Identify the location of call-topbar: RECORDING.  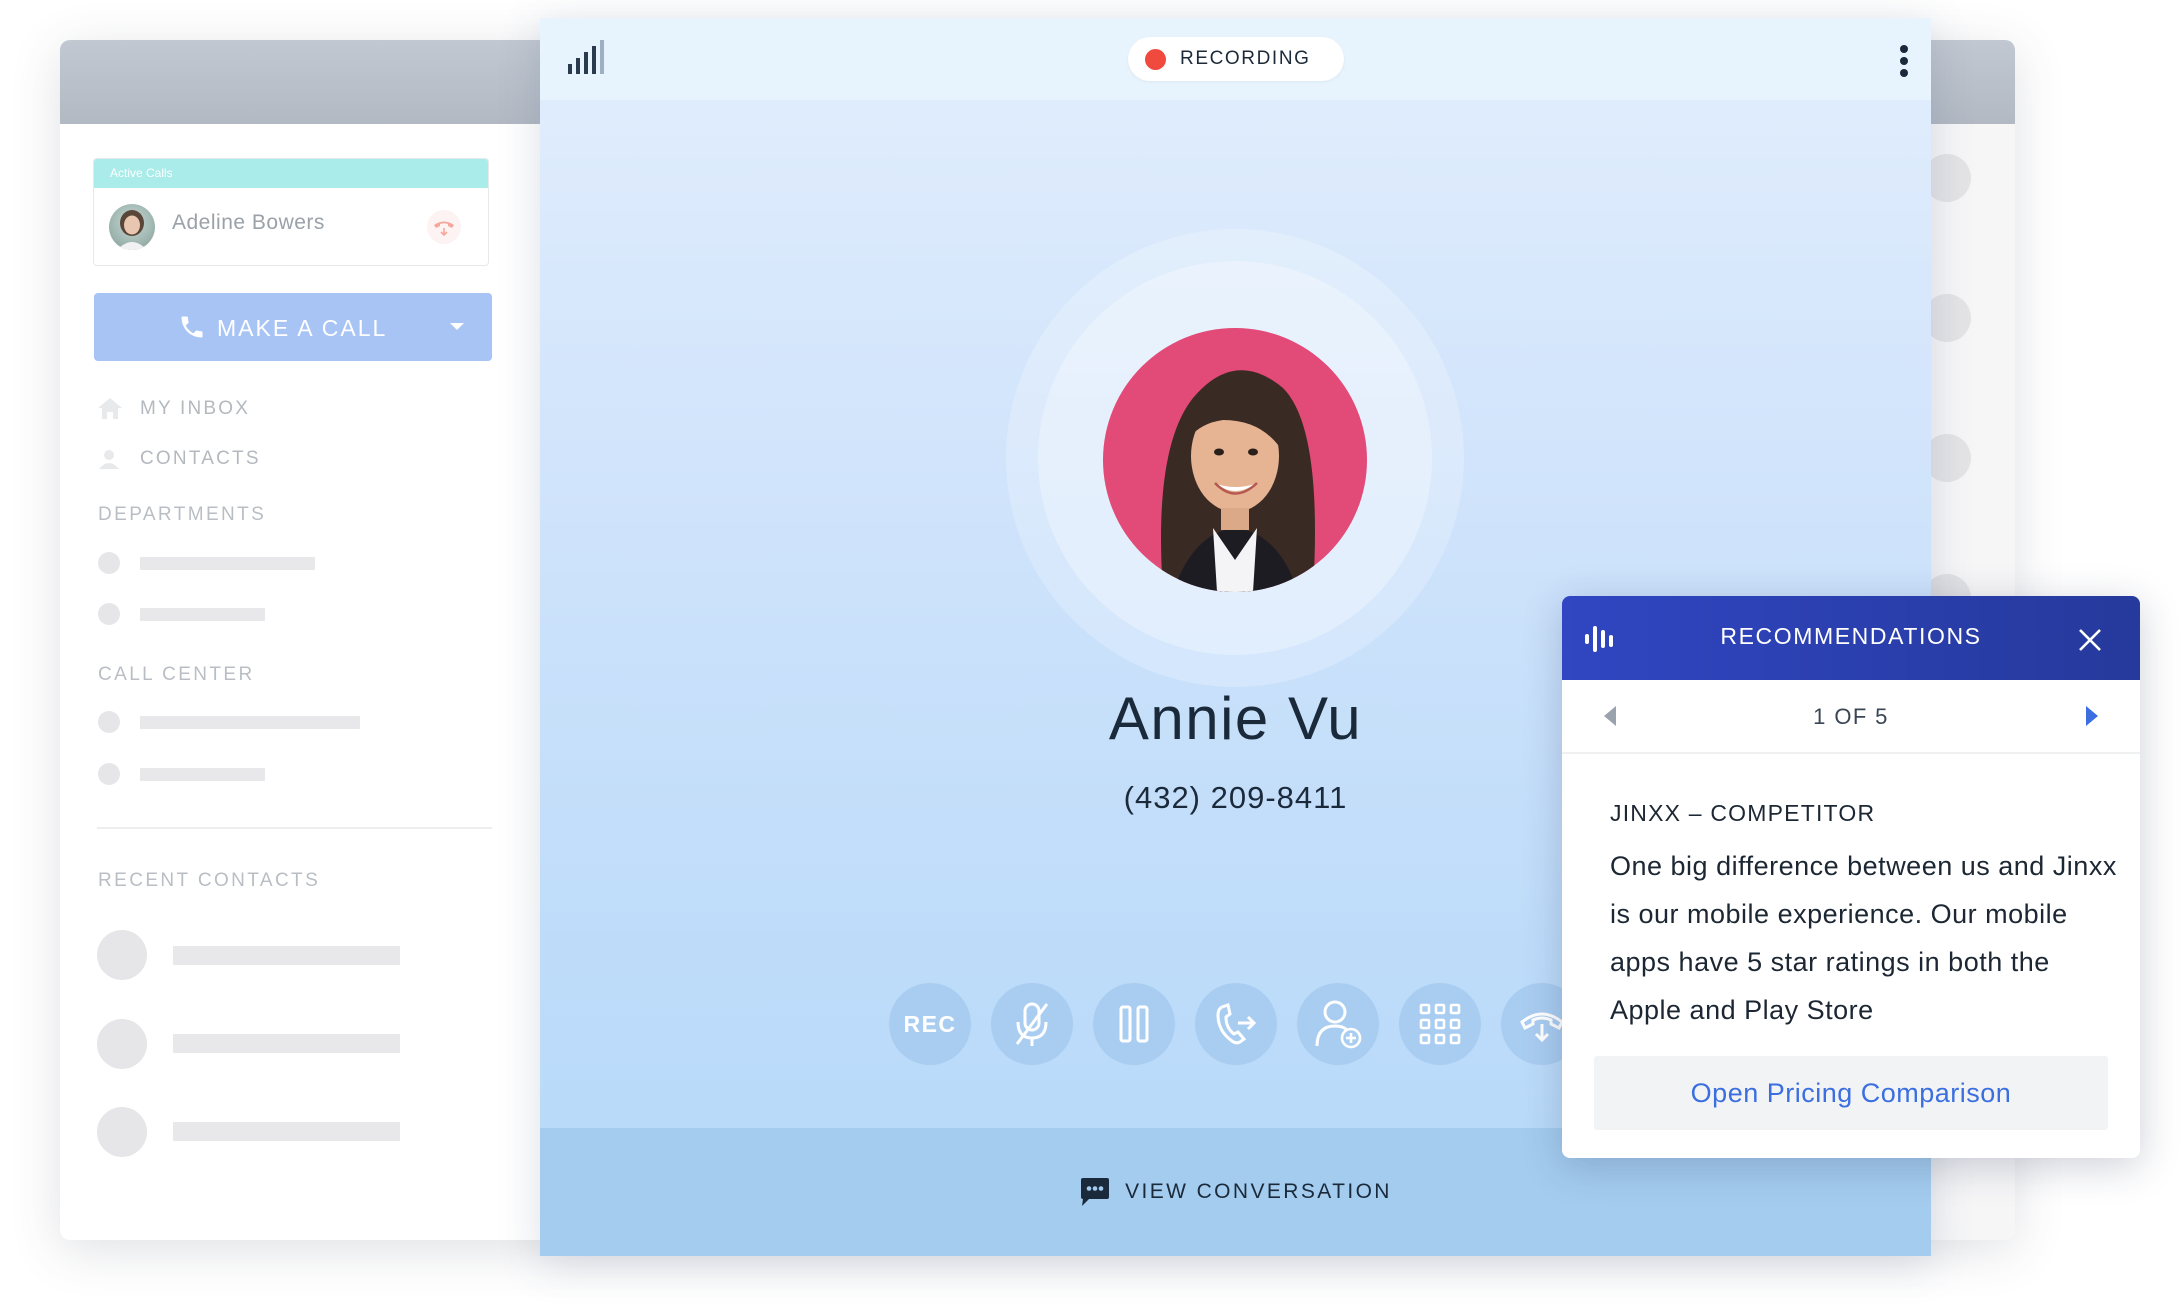
(1235, 59).